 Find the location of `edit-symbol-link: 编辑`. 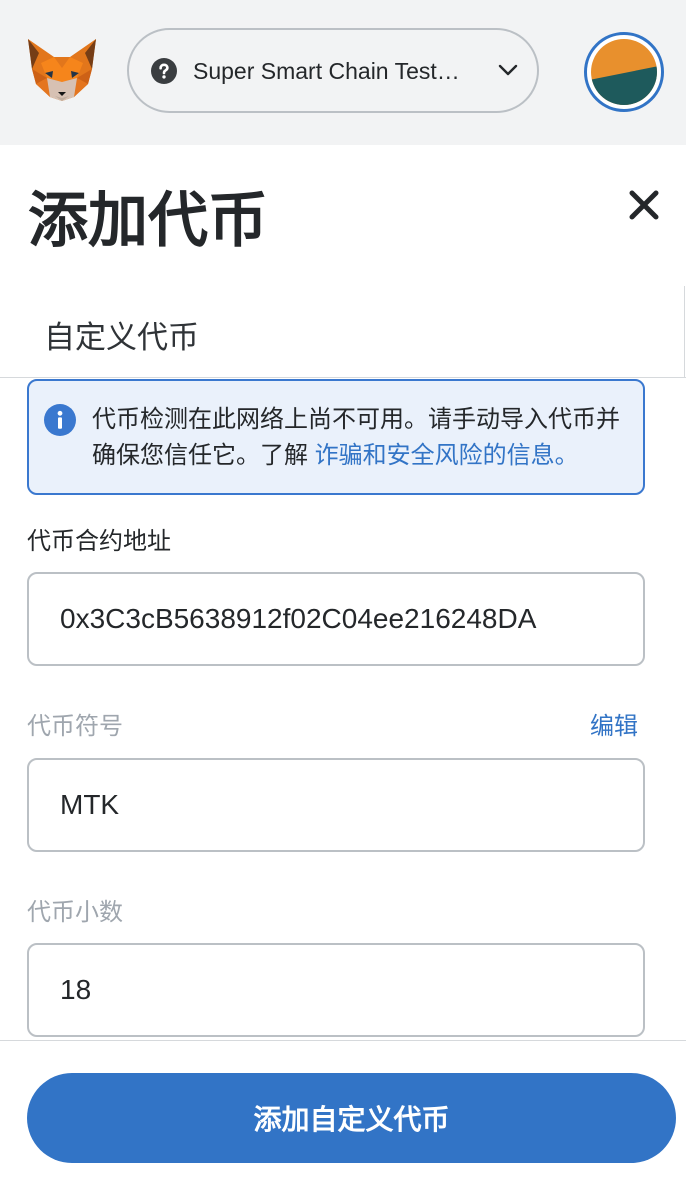

edit-symbol-link: 编辑 is located at coordinates (614, 727).